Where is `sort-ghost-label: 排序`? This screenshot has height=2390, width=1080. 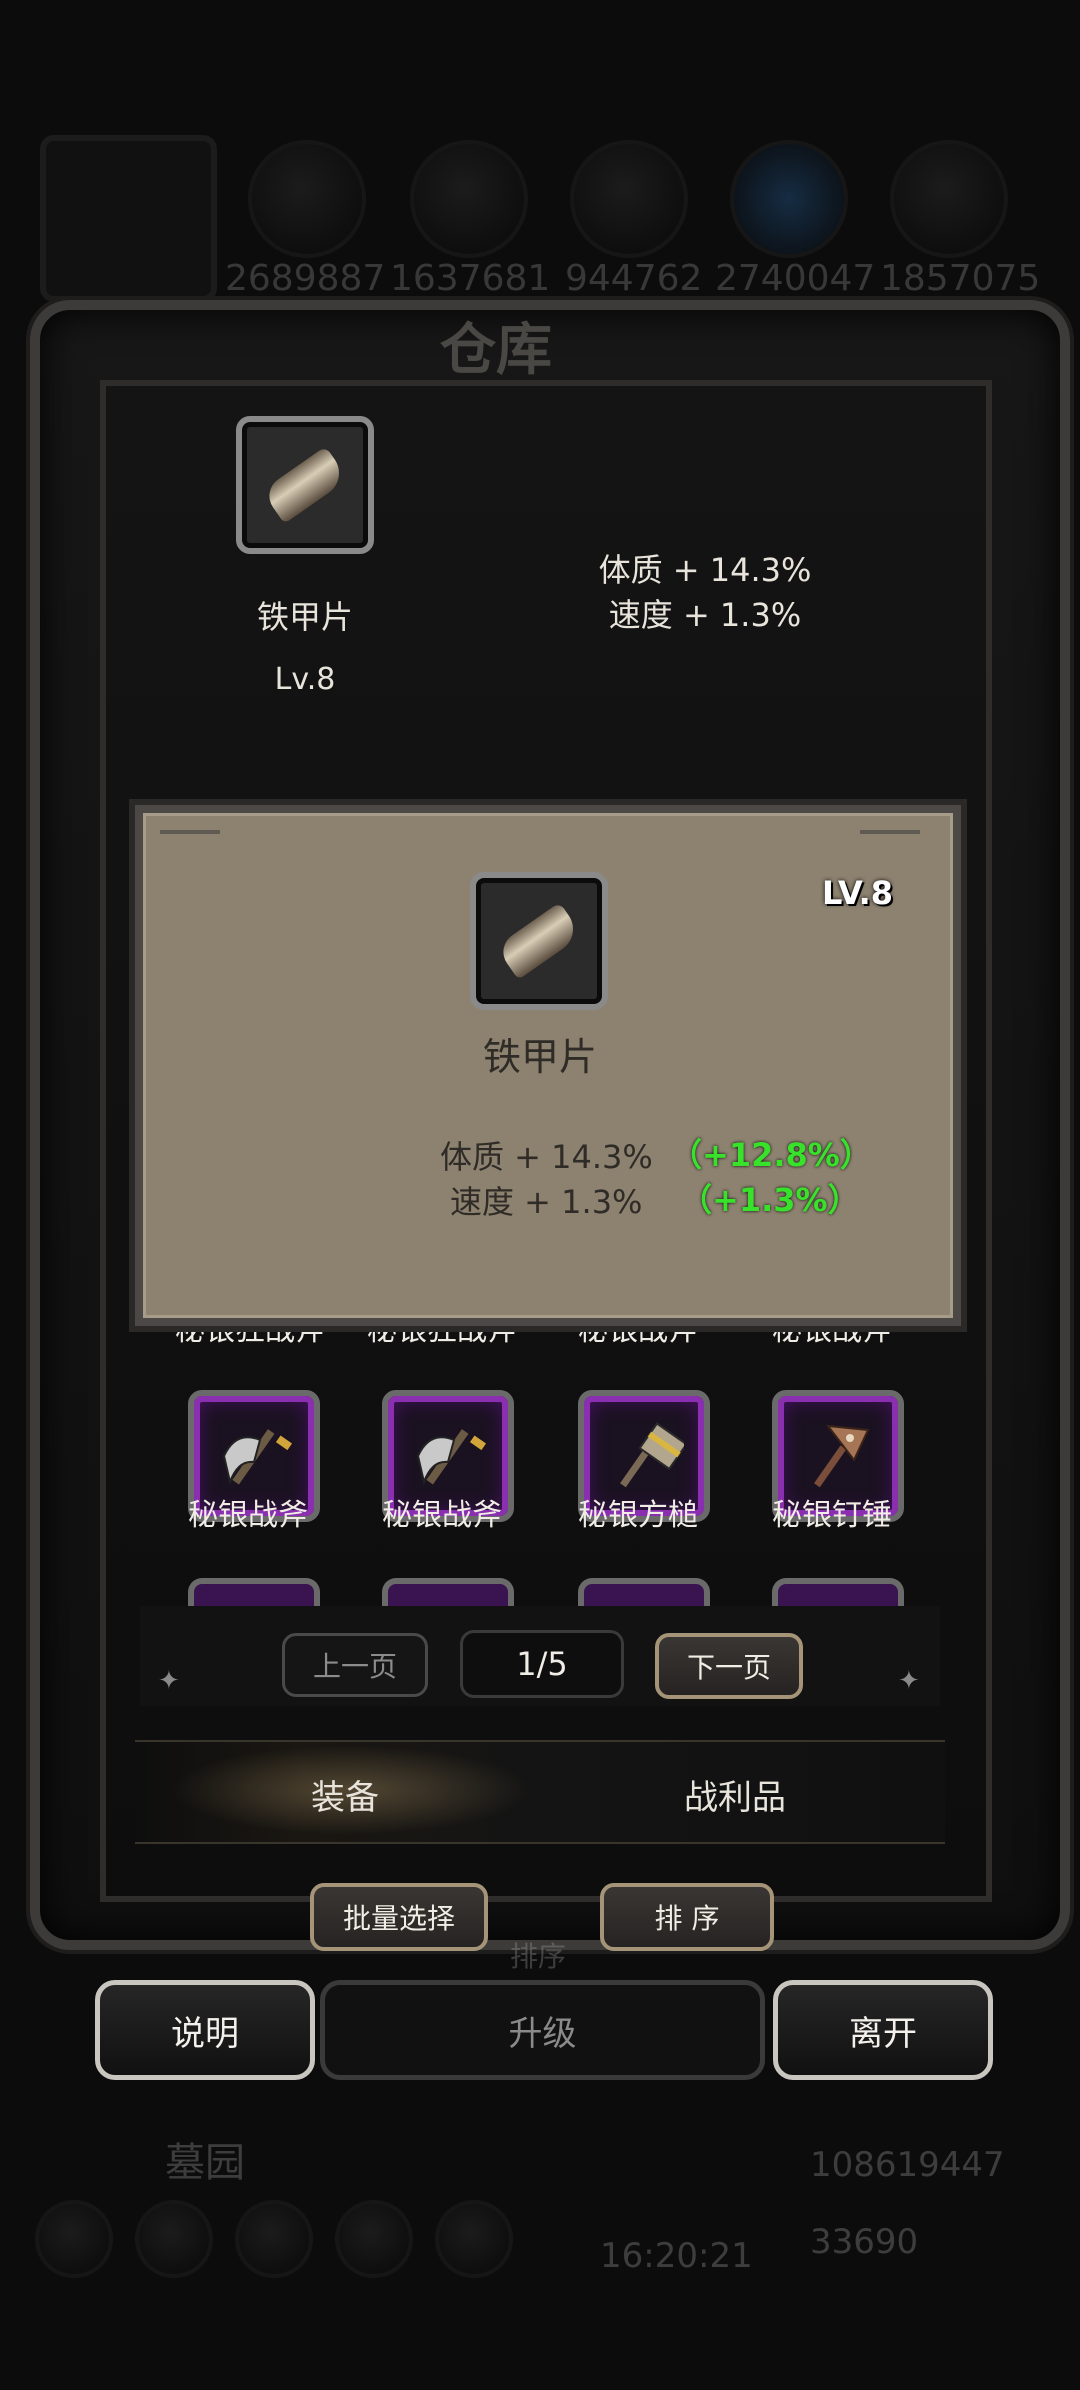 sort-ghost-label: 排序 is located at coordinates (538, 1956).